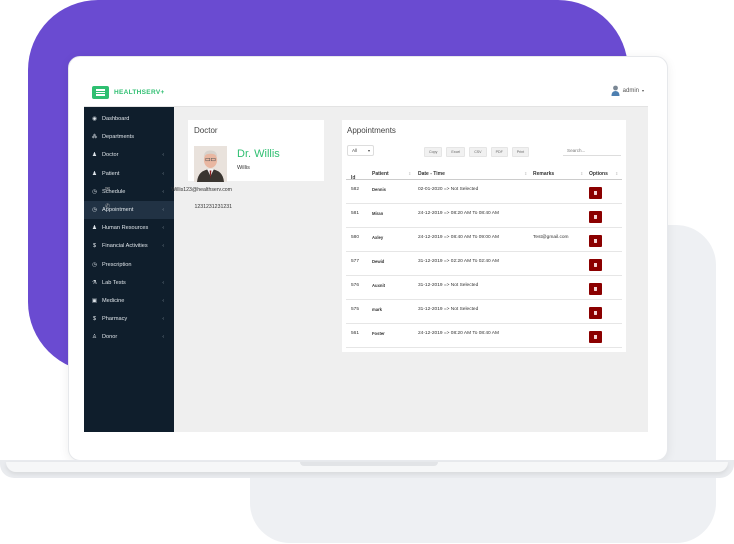 The height and width of the screenshot is (544, 734). What do you see at coordinates (94, 119) in the screenshot?
I see `dashboard-icon: ◉` at bounding box center [94, 119].